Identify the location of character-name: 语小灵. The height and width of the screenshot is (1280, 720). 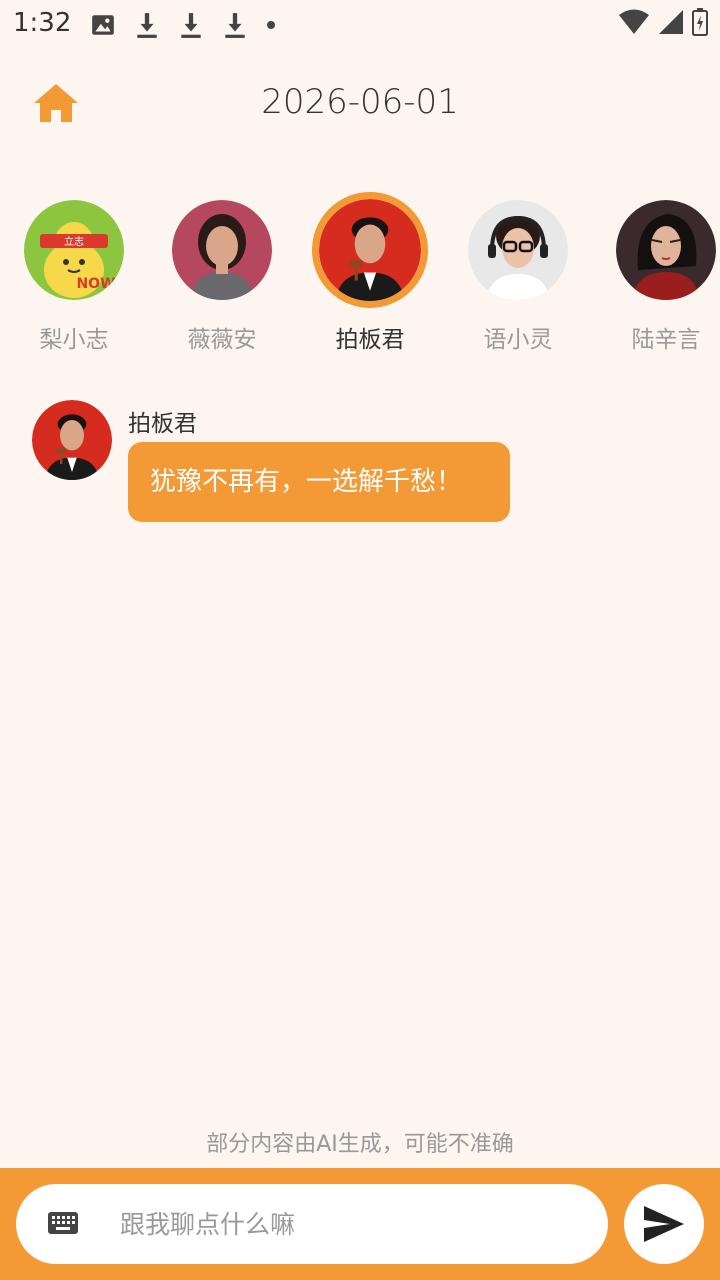
(518, 340).